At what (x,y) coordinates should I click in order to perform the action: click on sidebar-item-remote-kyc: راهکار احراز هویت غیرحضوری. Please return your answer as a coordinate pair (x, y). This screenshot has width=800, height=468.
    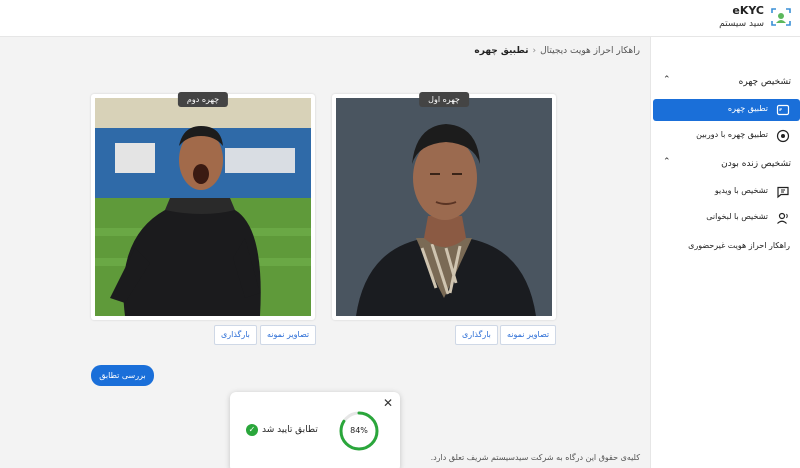
    Looking at the image, I should click on (739, 245).